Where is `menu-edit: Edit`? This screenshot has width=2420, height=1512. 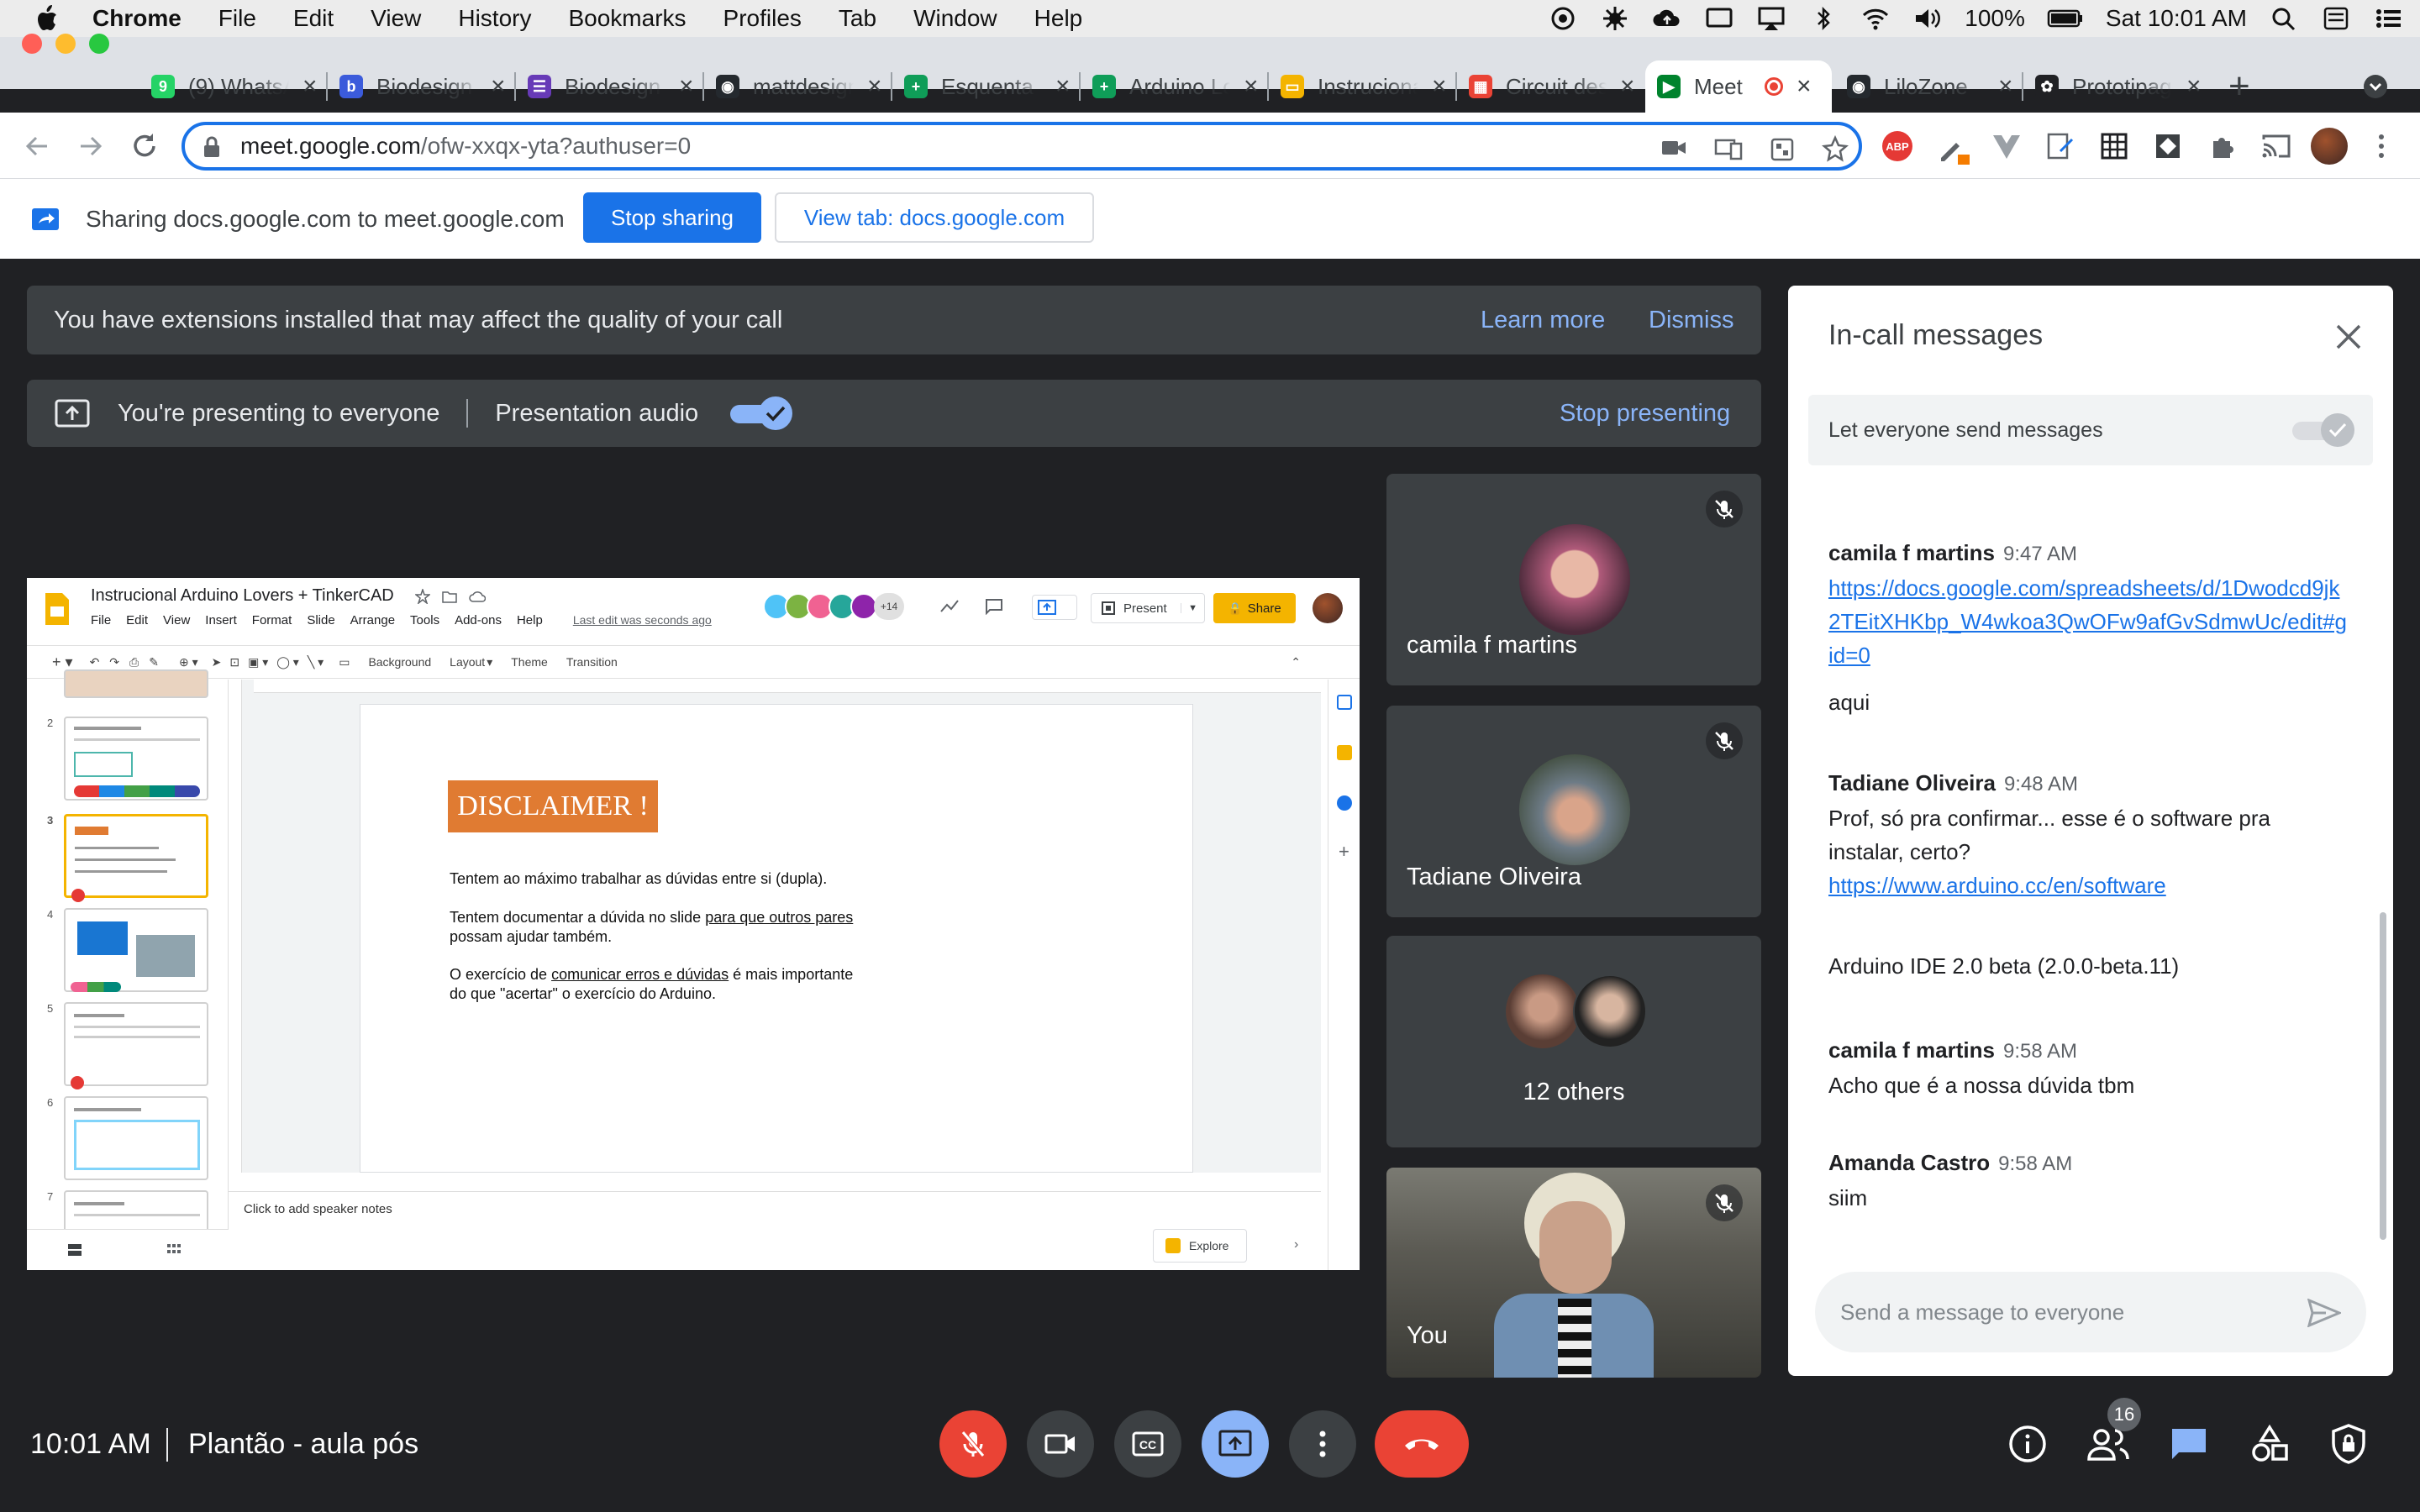 menu-edit: Edit is located at coordinates (314, 18).